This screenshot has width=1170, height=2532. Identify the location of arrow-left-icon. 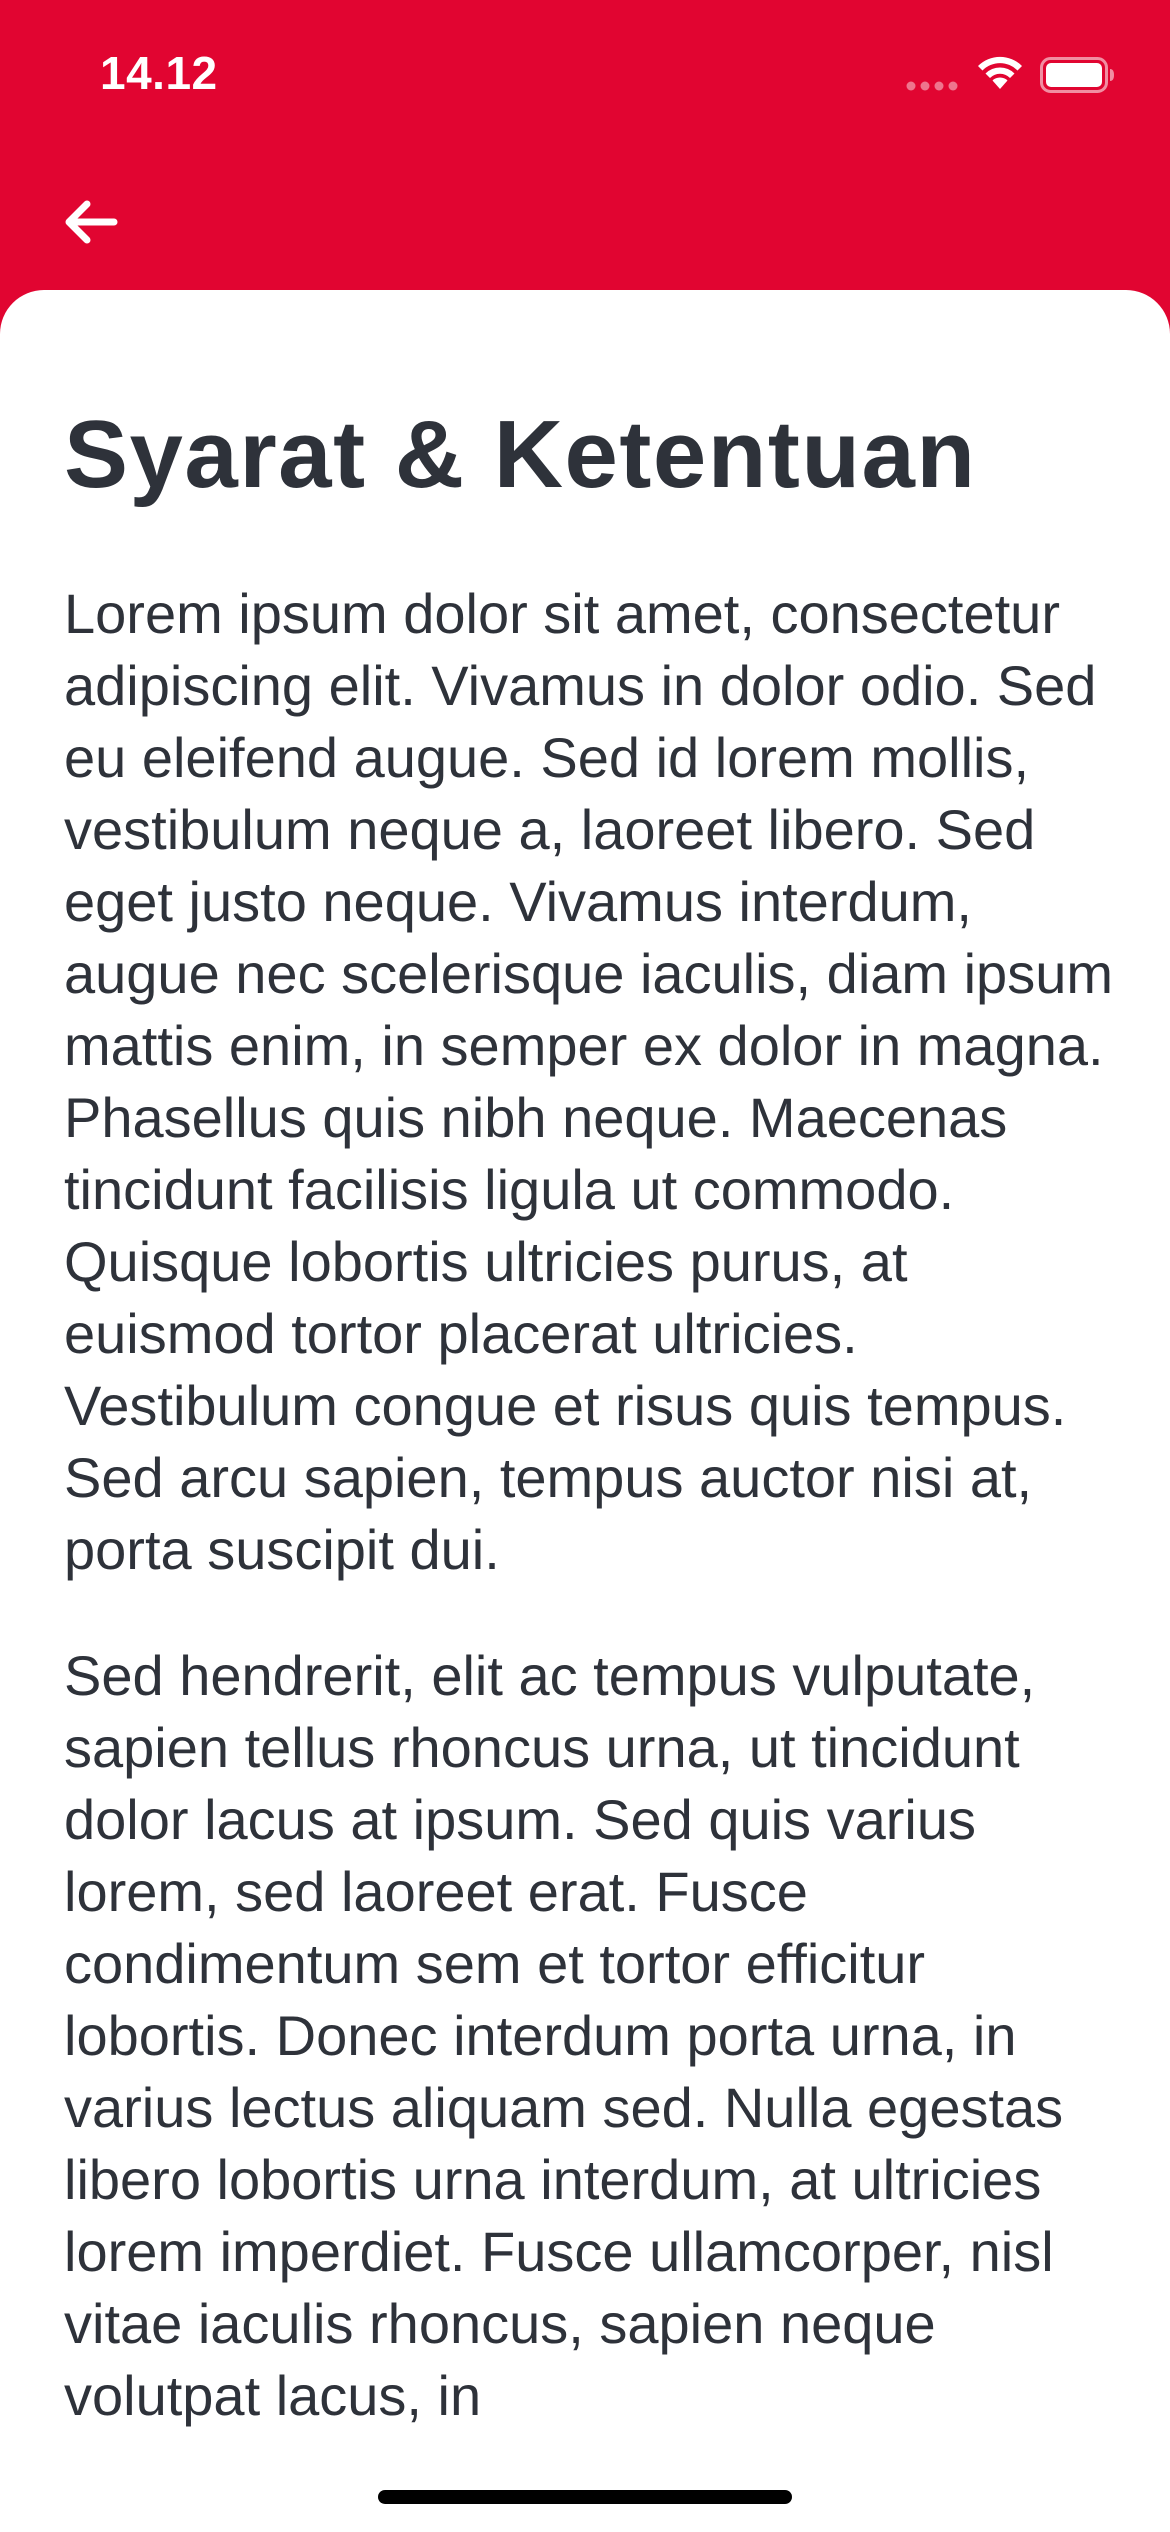
(91, 222).